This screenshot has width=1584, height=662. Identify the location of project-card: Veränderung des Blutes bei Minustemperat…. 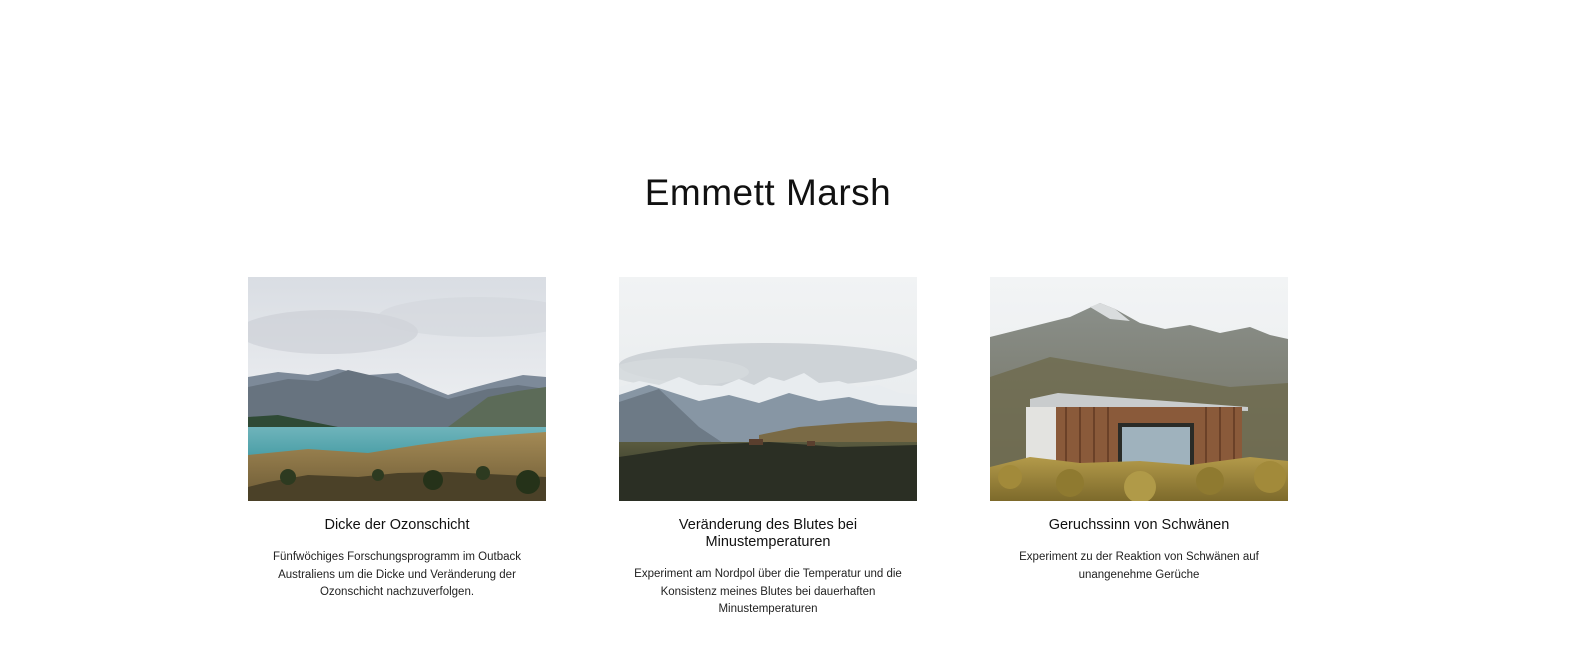
(768, 448).